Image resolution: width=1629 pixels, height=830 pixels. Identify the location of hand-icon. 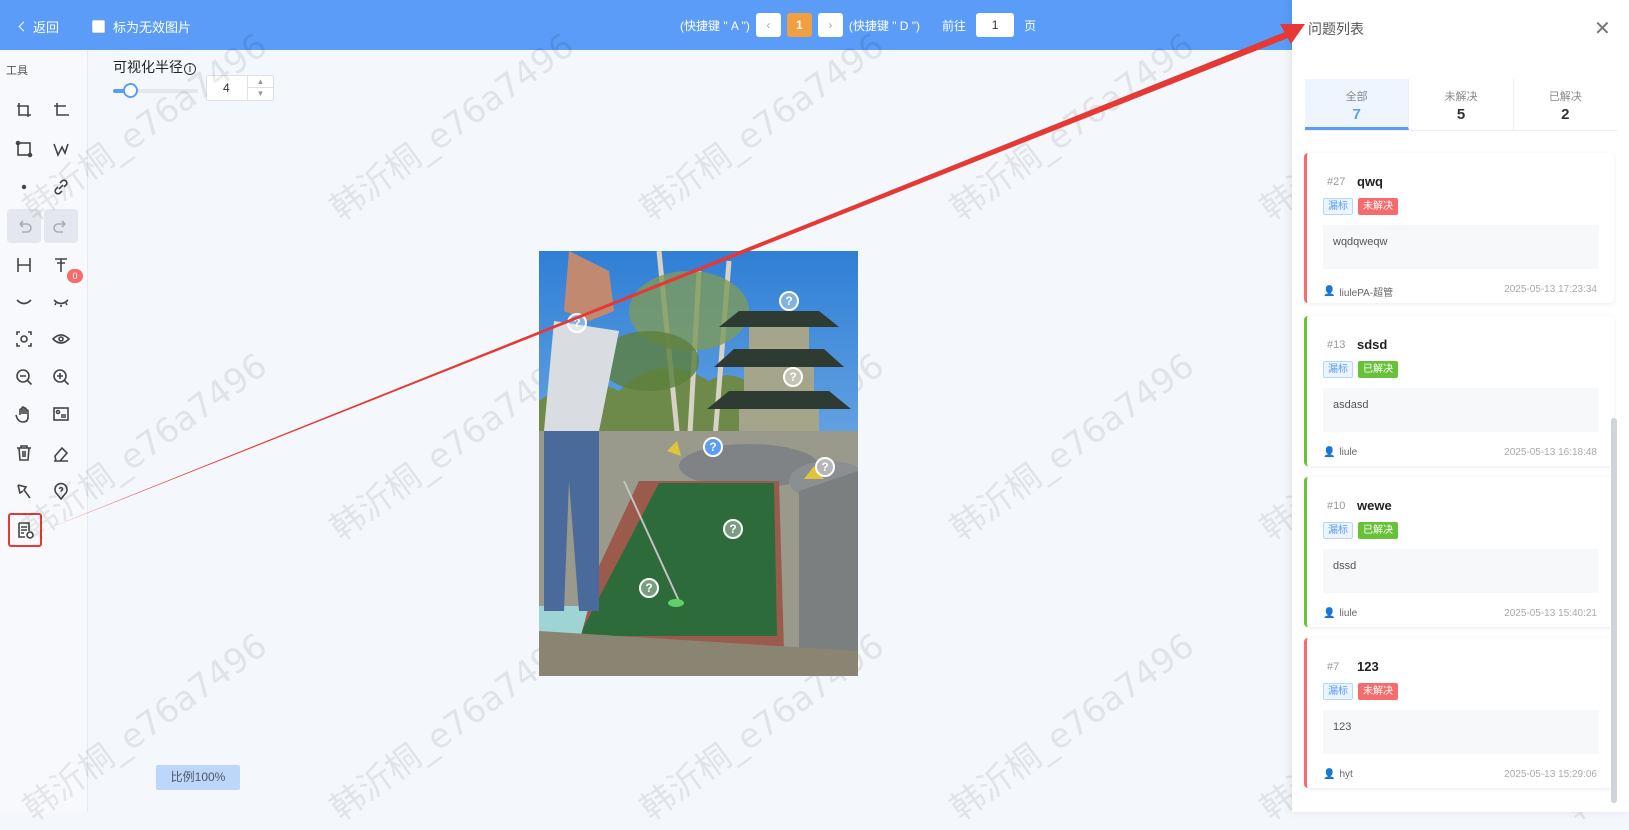
(24, 414).